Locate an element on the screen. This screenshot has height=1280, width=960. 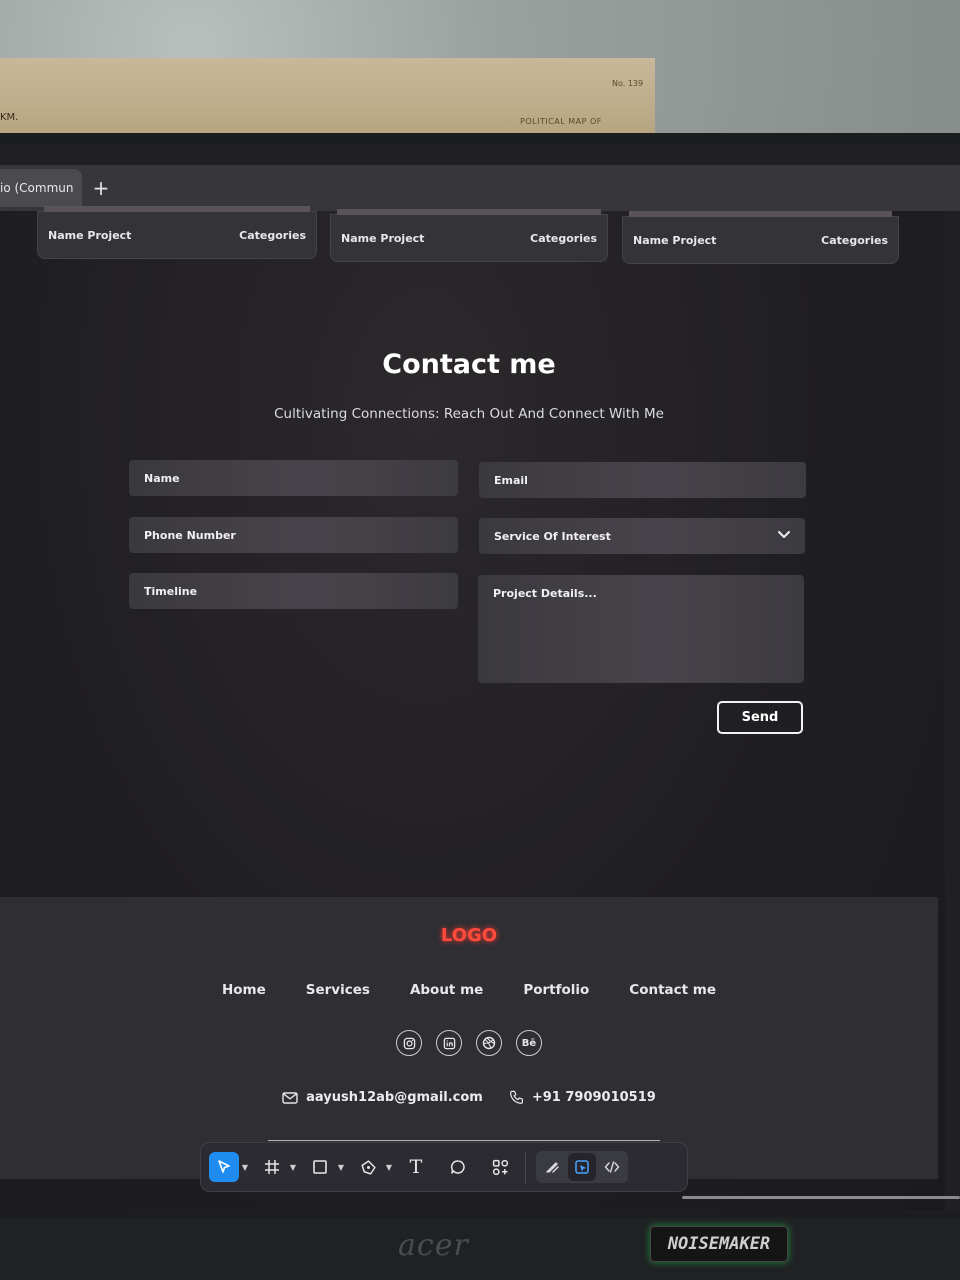
timeline-placeholder: Timeline is located at coordinates (171, 591).